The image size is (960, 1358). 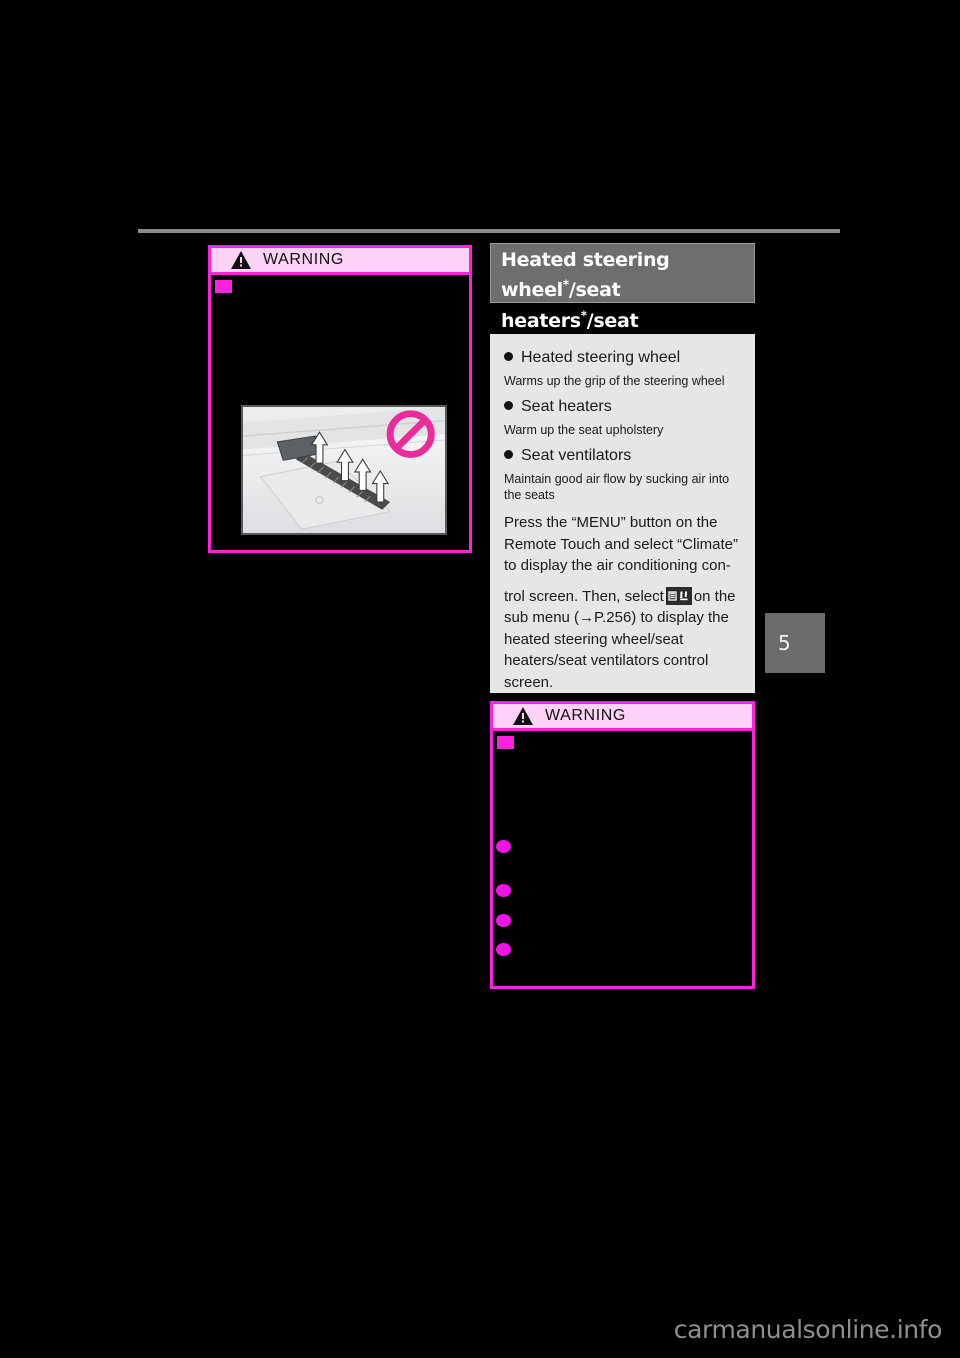 What do you see at coordinates (566, 406) in the screenshot?
I see `feature-heading-text: Seat heaters` at bounding box center [566, 406].